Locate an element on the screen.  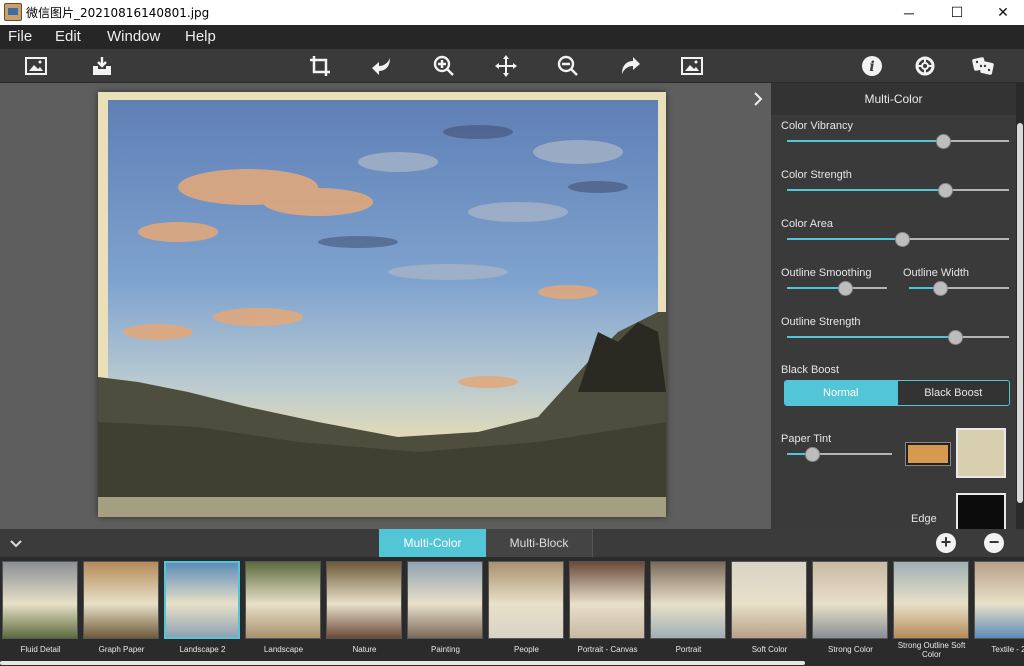
info-icon: i is located at coordinates (872, 66).